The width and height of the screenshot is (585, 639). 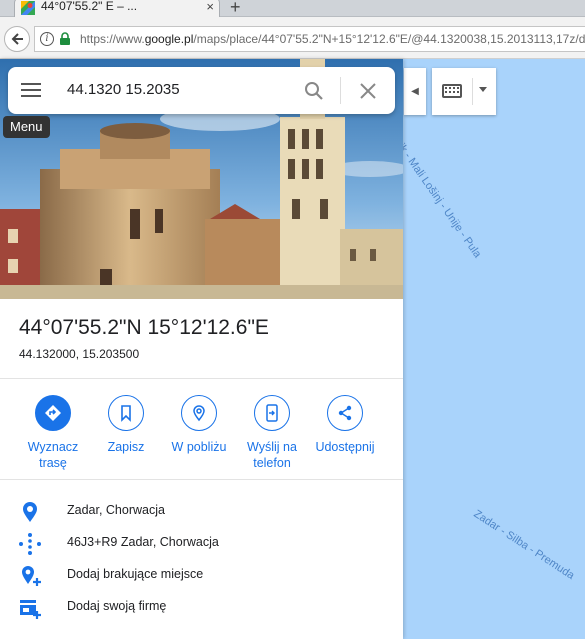 I want to click on add-business-icon, so click(x=30, y=609).